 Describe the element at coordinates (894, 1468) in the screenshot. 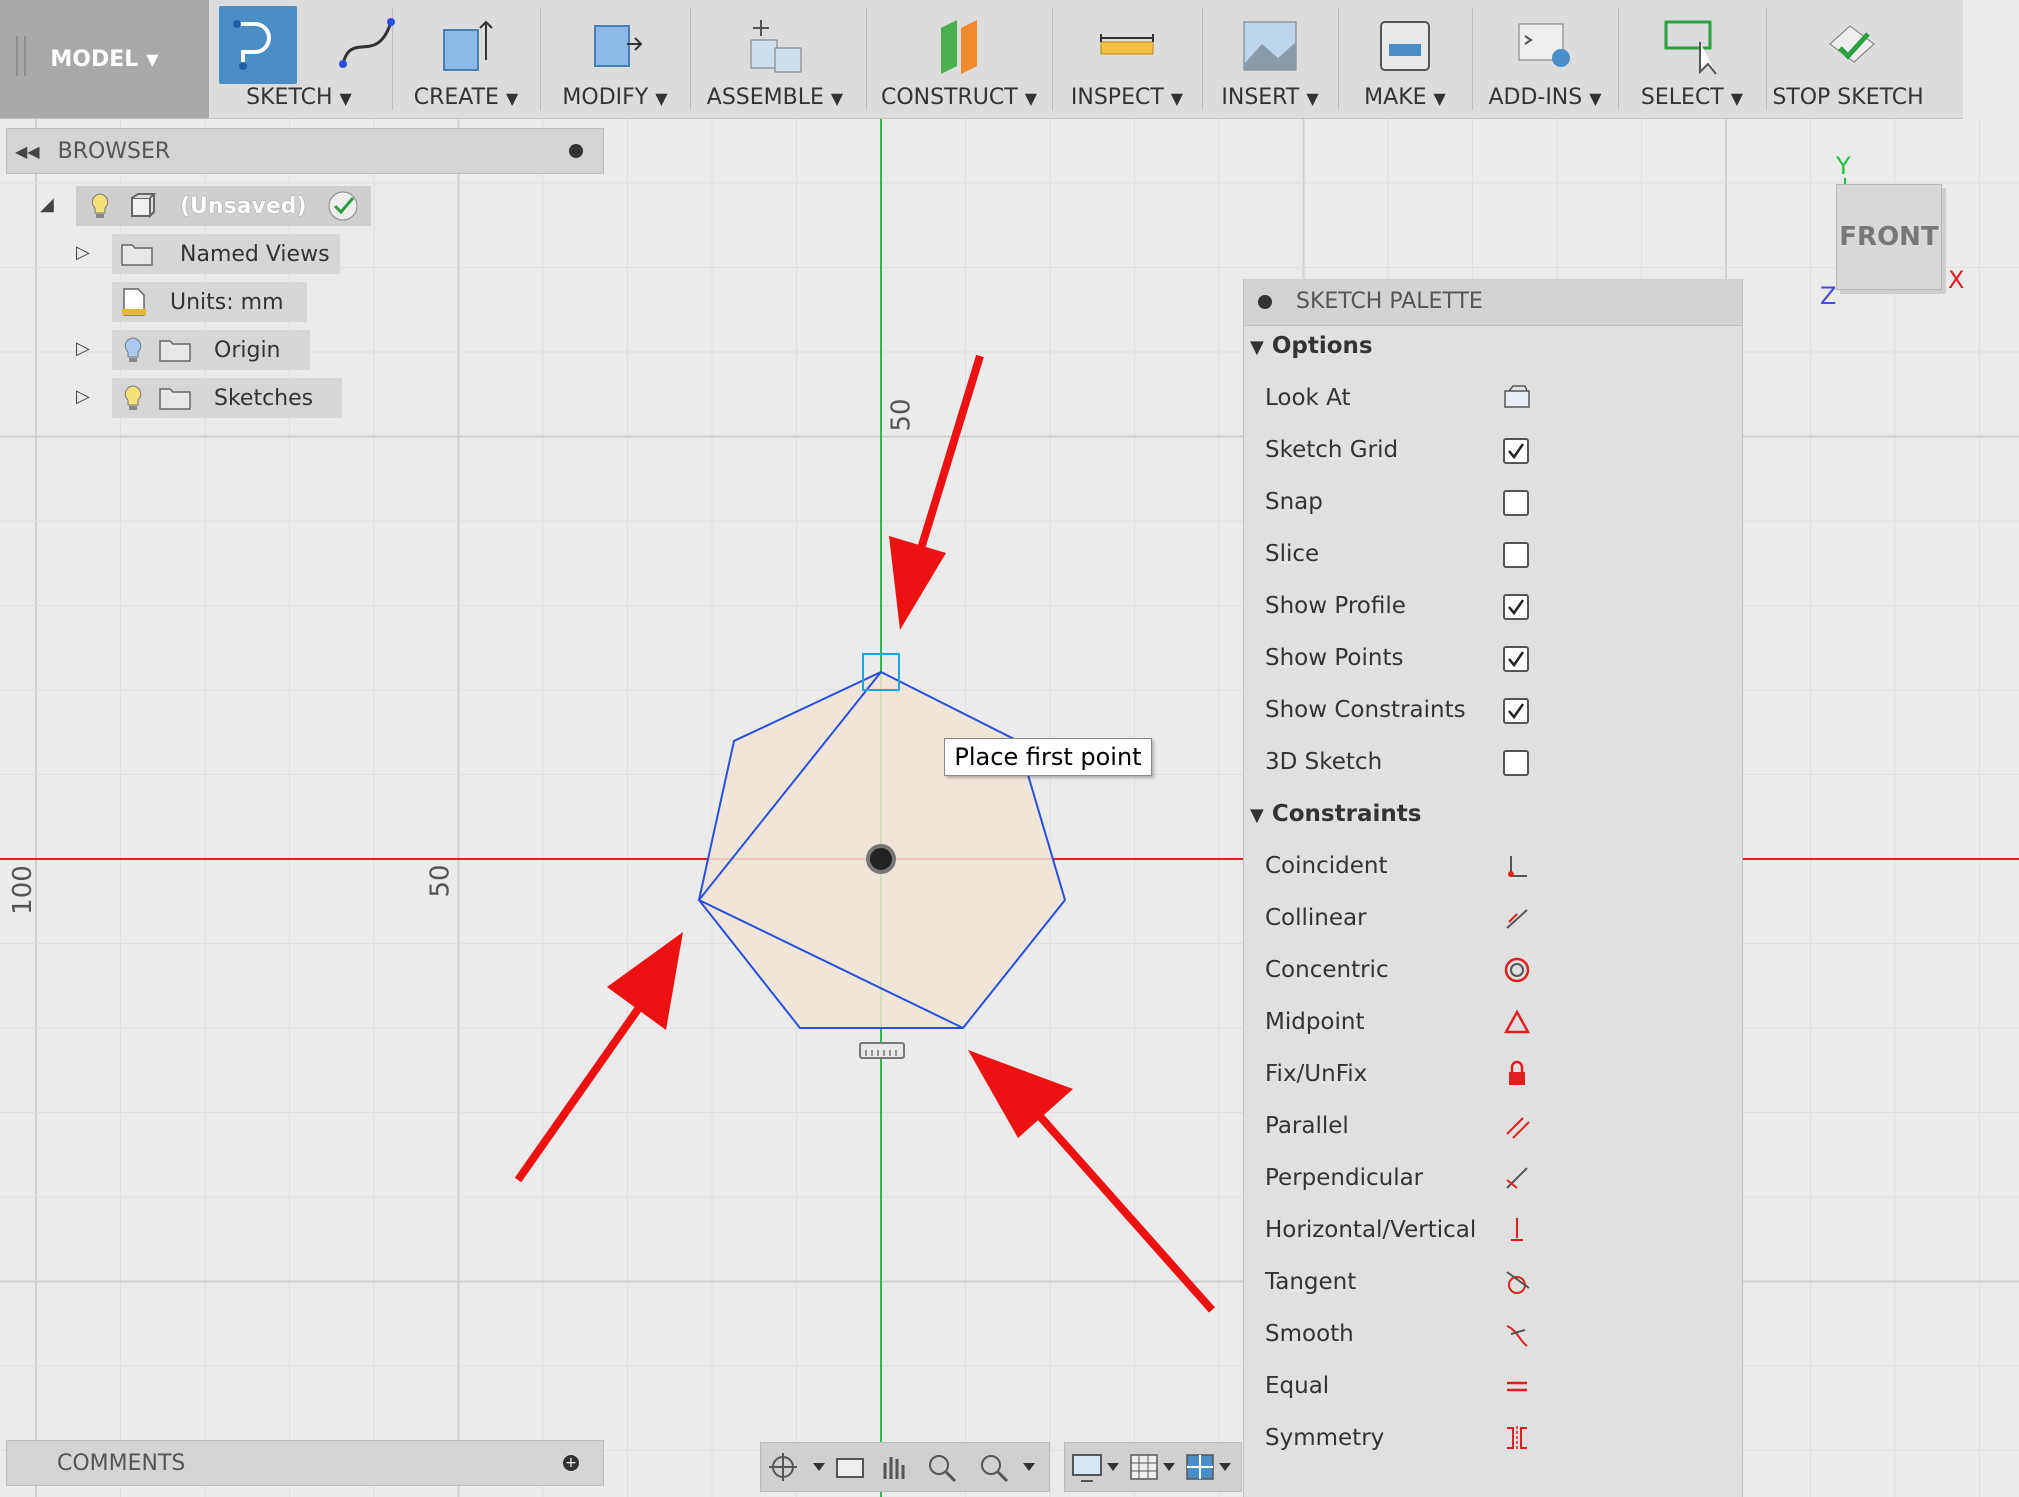

I see `pan-hand-icon` at that location.